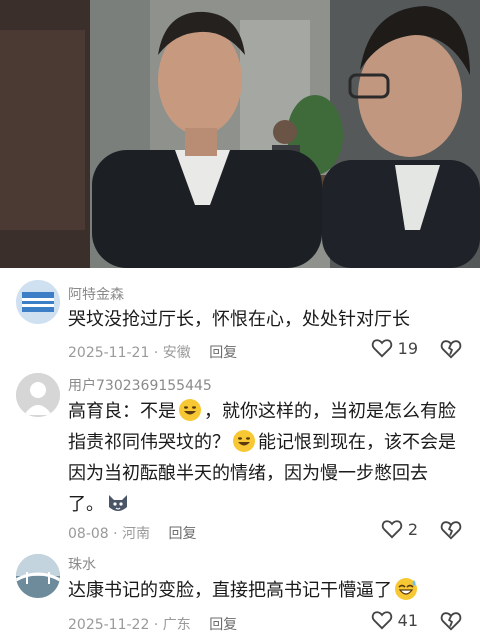  I want to click on text-segment: 高育良：不是, so click(122, 411).